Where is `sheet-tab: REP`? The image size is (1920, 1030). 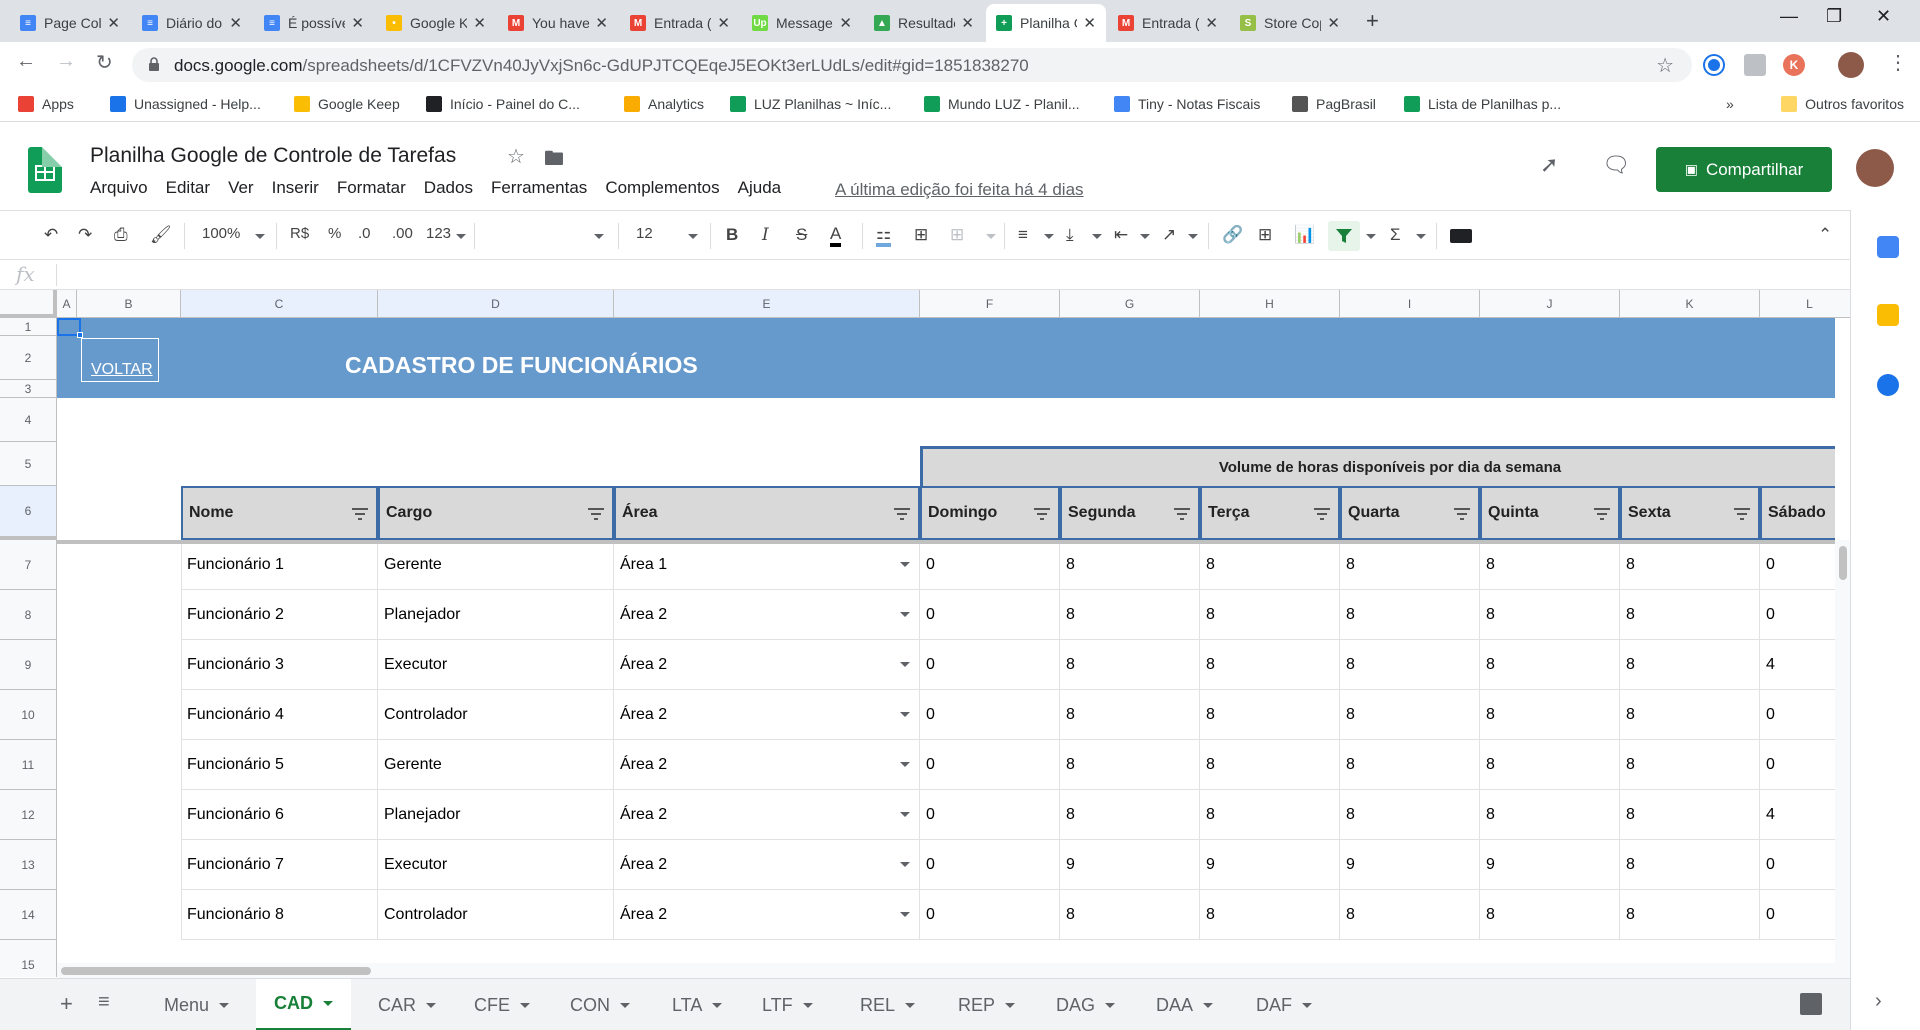
sheet-tab: REP is located at coordinates (986, 1004).